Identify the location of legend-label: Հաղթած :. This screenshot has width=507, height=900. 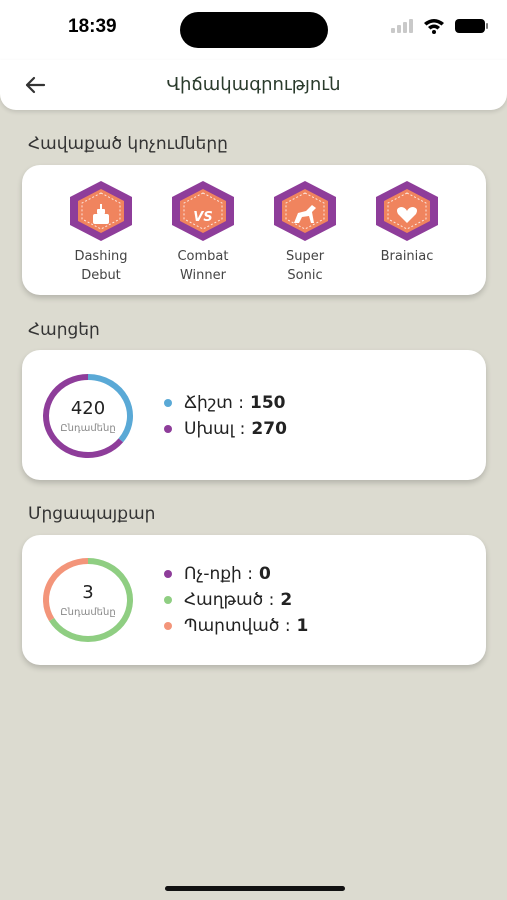
(229, 600).